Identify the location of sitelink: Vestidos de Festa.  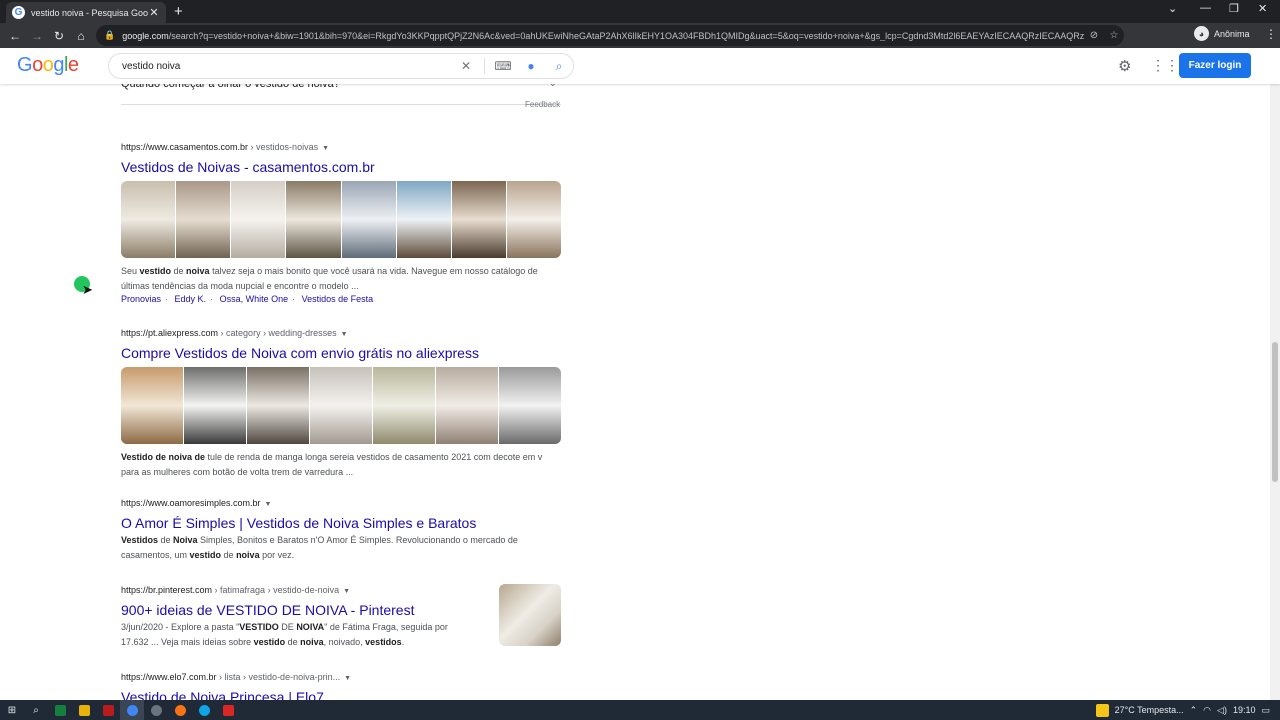
(338, 299).